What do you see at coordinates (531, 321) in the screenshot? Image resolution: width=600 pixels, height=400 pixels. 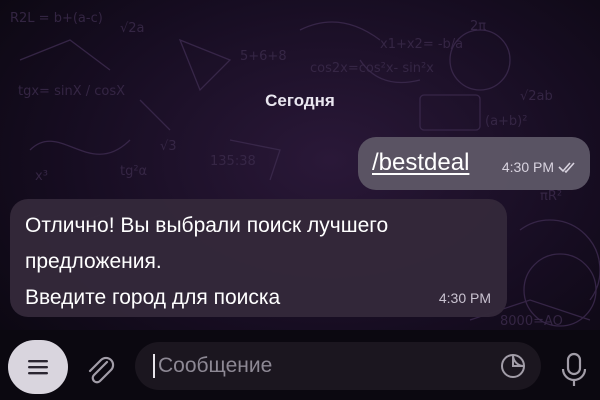 I see `svg-text: 8000=AO` at bounding box center [531, 321].